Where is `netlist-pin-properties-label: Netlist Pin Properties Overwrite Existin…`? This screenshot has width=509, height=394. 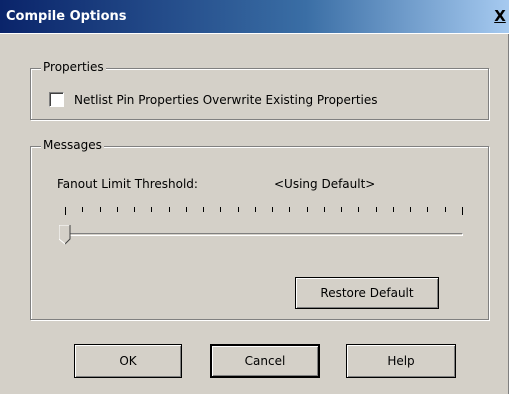 netlist-pin-properties-label: Netlist Pin Properties Overwrite Existin… is located at coordinates (226, 99).